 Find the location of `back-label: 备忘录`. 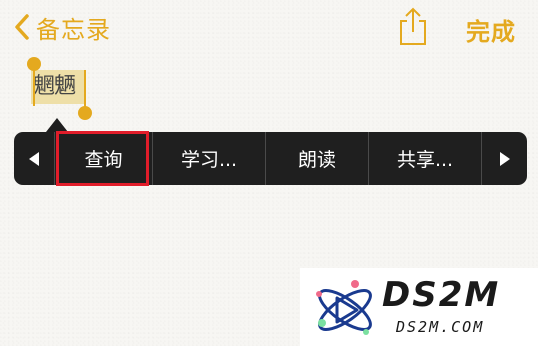

back-label: 备忘录 is located at coordinates (73, 29).